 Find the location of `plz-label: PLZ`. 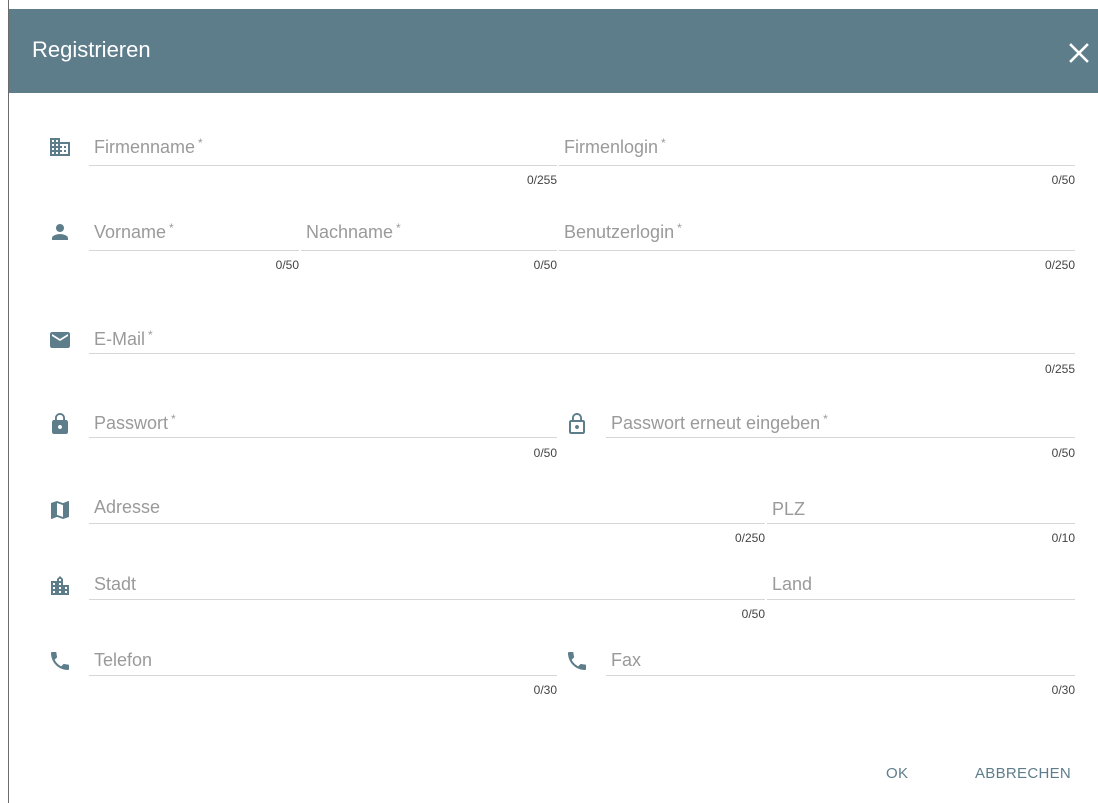

plz-label: PLZ is located at coordinates (789, 509).